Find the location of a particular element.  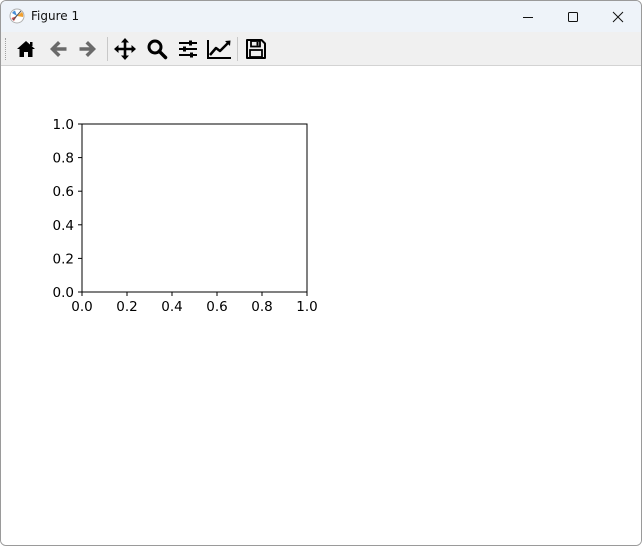

back-arrow-icon is located at coordinates (58, 49).